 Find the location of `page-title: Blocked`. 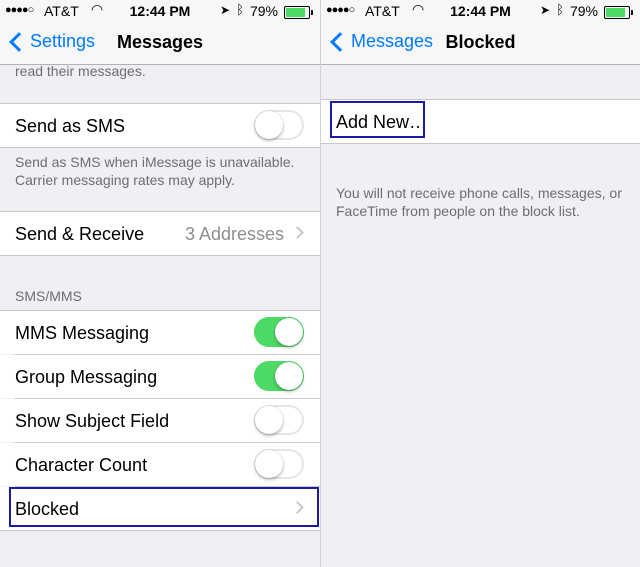

page-title: Blocked is located at coordinates (480, 42).